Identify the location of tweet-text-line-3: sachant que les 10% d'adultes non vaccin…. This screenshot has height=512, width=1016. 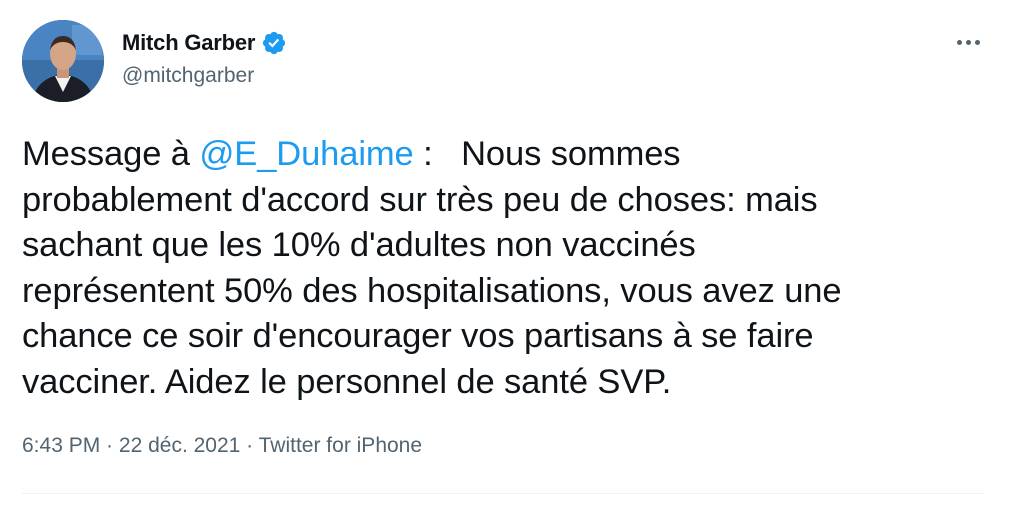
(359, 245).